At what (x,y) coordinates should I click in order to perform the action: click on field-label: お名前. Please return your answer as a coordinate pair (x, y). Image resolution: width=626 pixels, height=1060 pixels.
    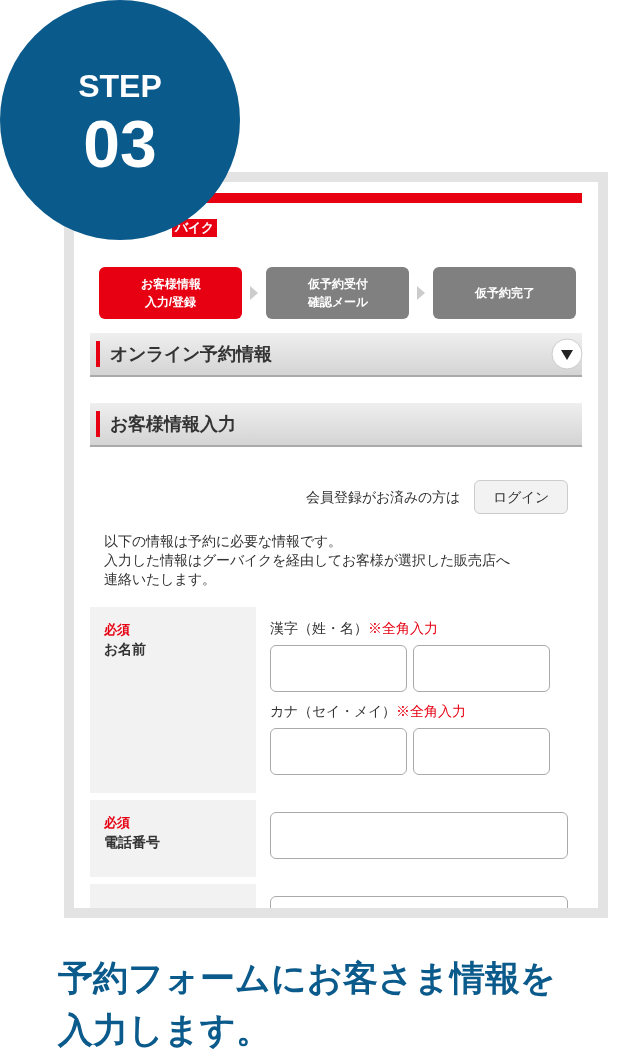
    Looking at the image, I should click on (125, 649).